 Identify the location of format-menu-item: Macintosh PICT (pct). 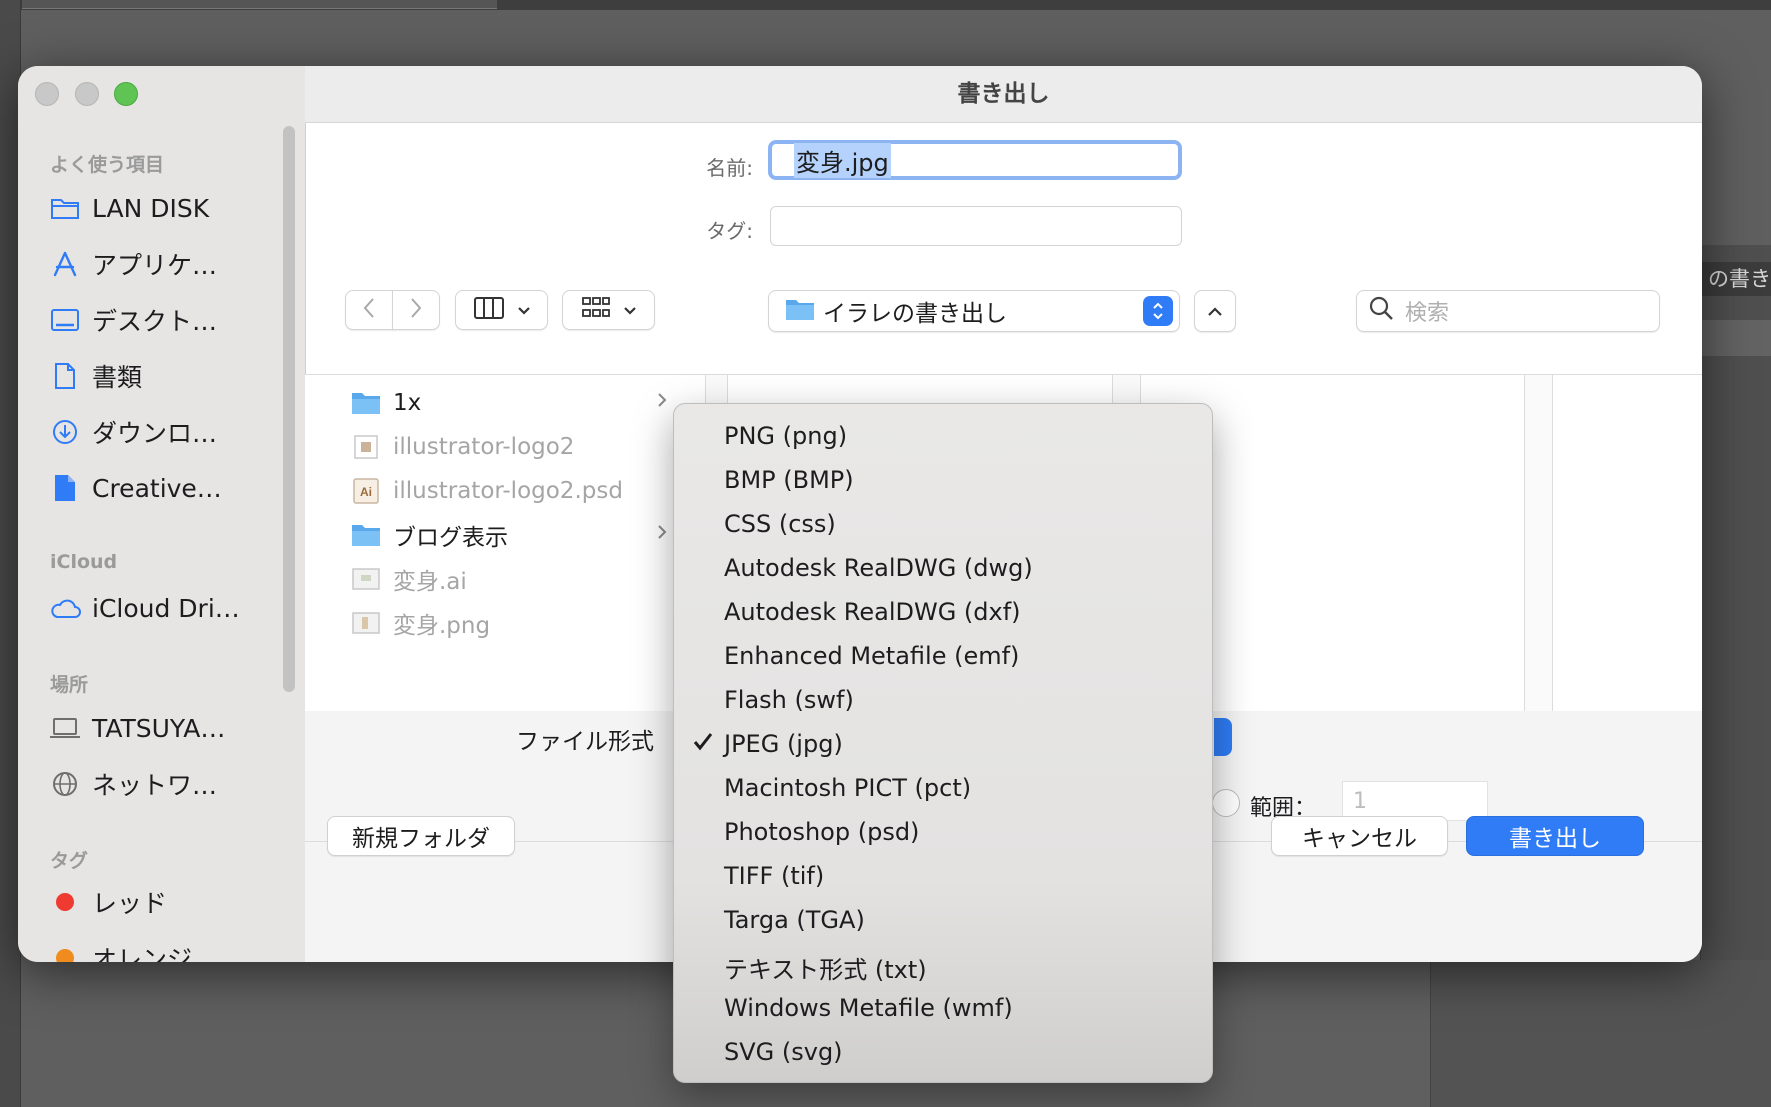
(944, 788).